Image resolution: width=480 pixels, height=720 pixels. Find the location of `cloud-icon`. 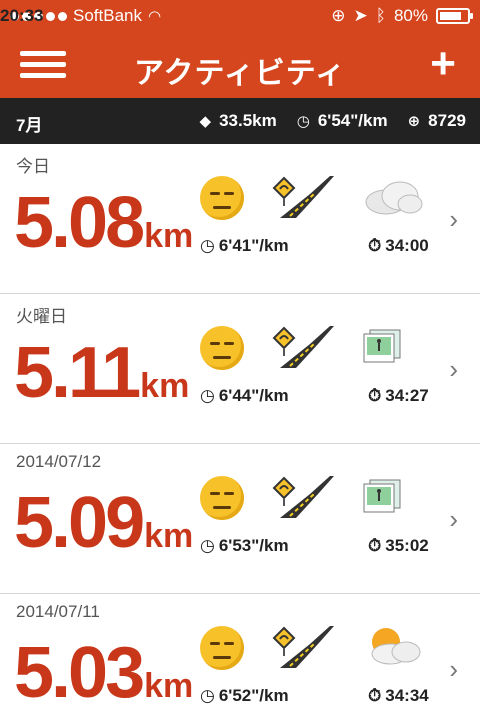

cloud-icon is located at coordinates (394, 198).